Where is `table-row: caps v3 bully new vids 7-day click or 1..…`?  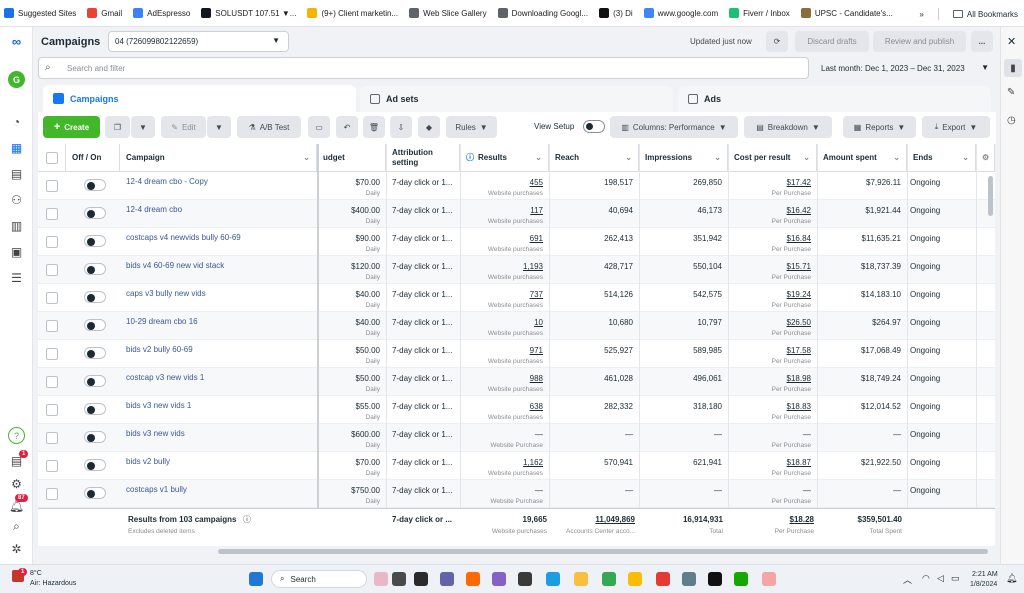
table-row: caps v3 bully new vids 7-day click or 1..… is located at coordinates (516, 298).